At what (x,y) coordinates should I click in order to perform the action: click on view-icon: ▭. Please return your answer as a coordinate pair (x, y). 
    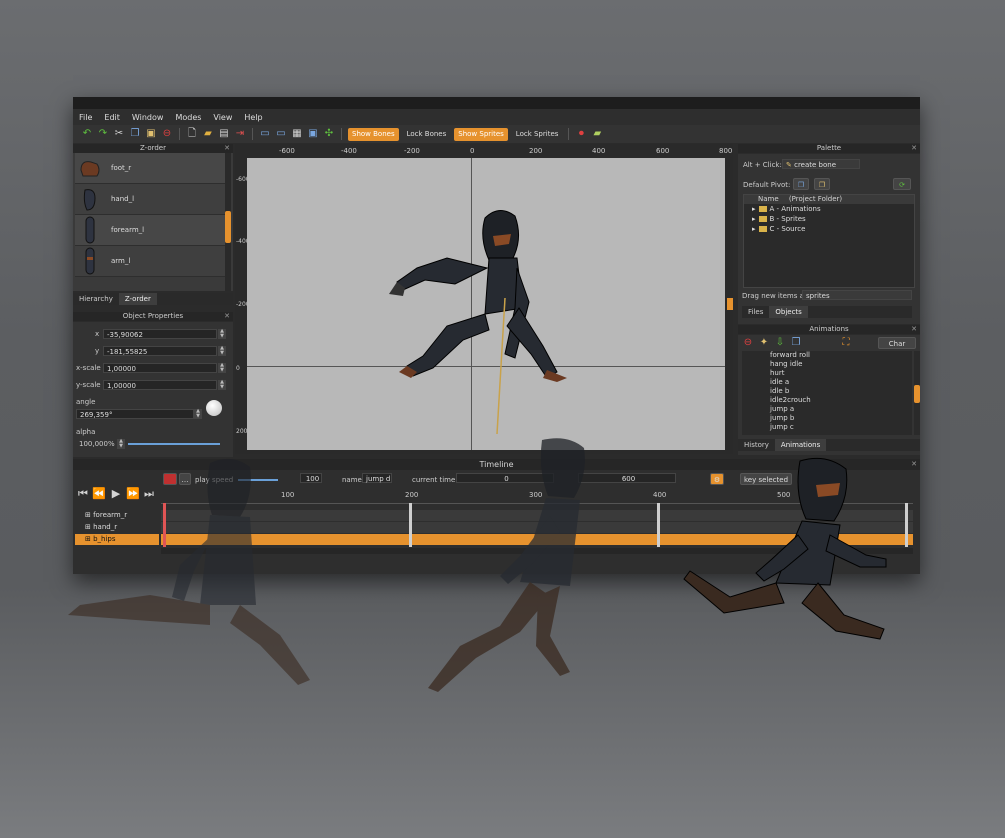
    Looking at the image, I should click on (265, 134).